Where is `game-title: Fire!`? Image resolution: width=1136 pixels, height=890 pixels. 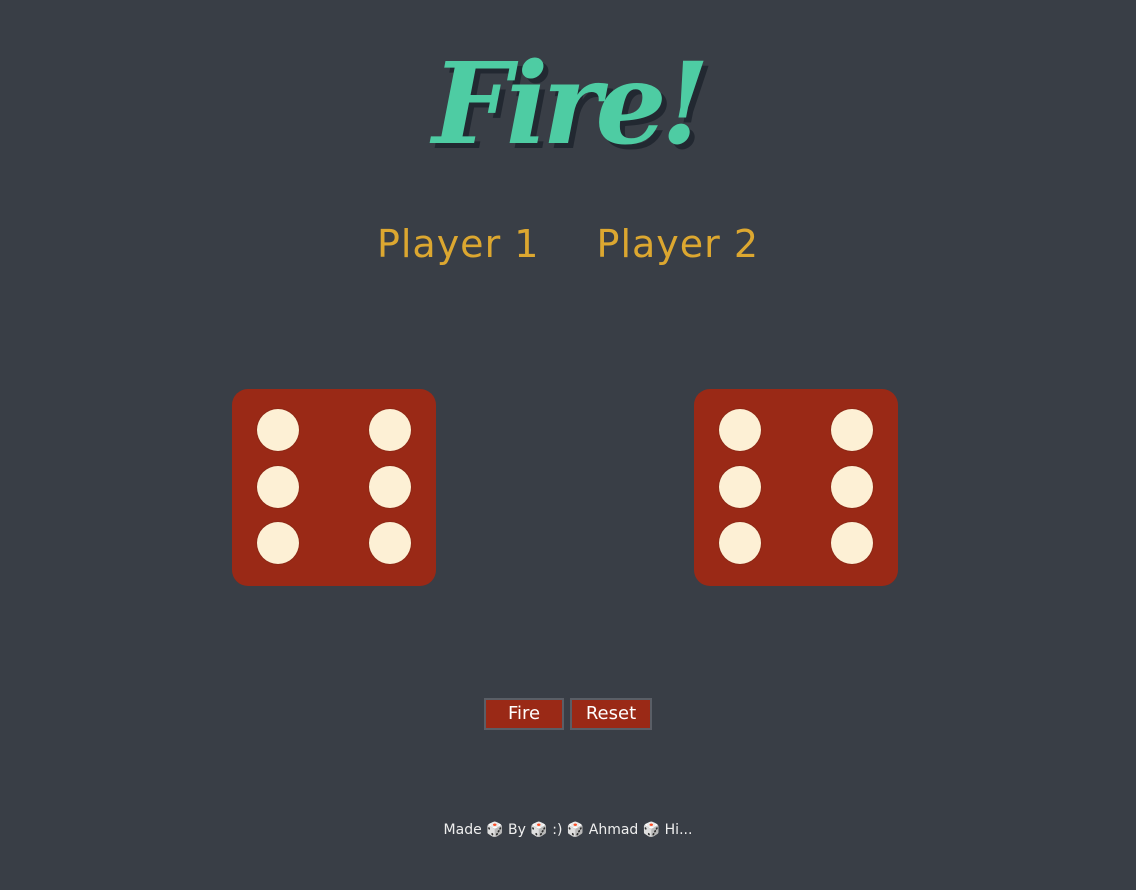 game-title: Fire! is located at coordinates (571, 104).